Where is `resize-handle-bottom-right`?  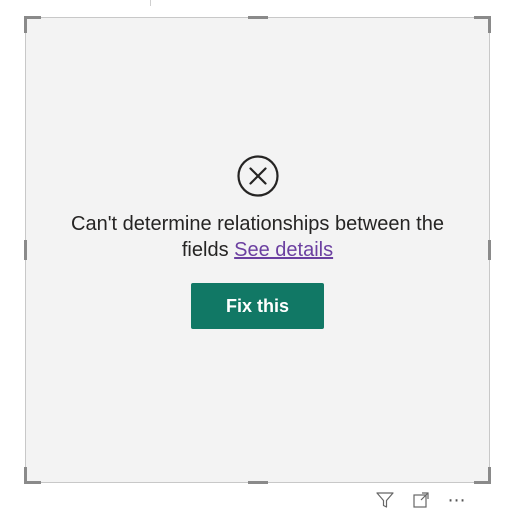
resize-handle-bottom-right is located at coordinates (482, 475).